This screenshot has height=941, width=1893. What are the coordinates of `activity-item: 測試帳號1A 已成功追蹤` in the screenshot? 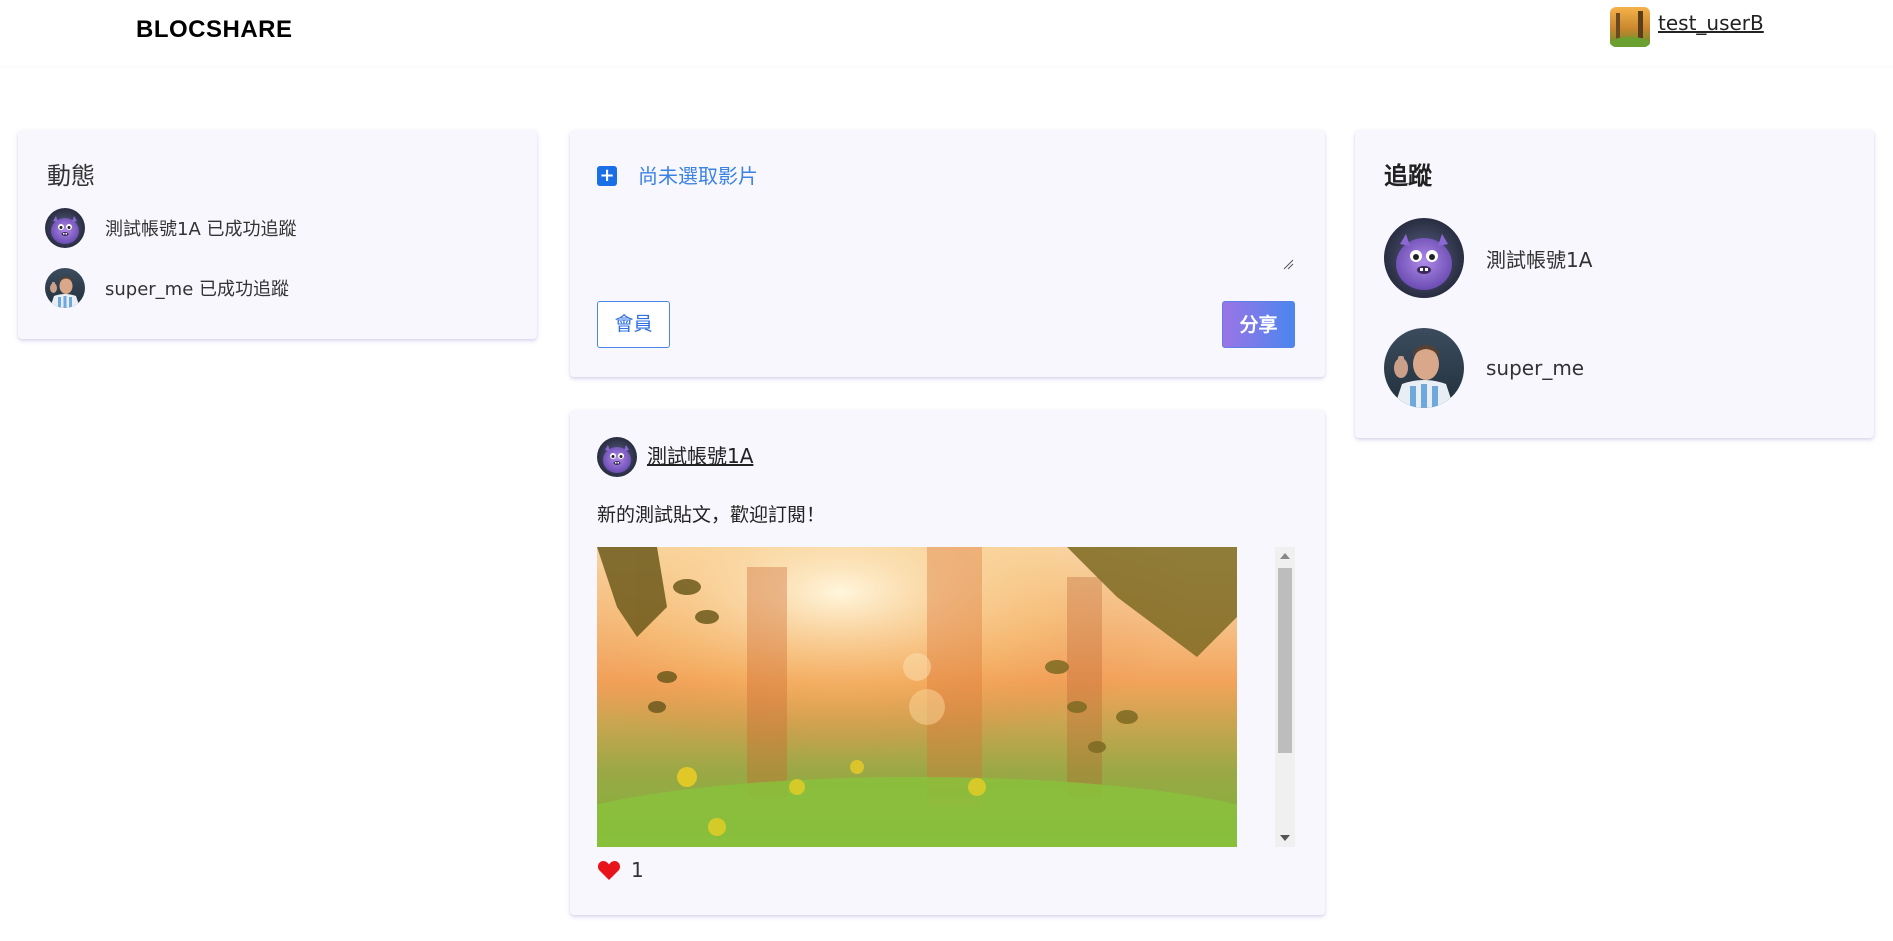 It's located at (171, 228).